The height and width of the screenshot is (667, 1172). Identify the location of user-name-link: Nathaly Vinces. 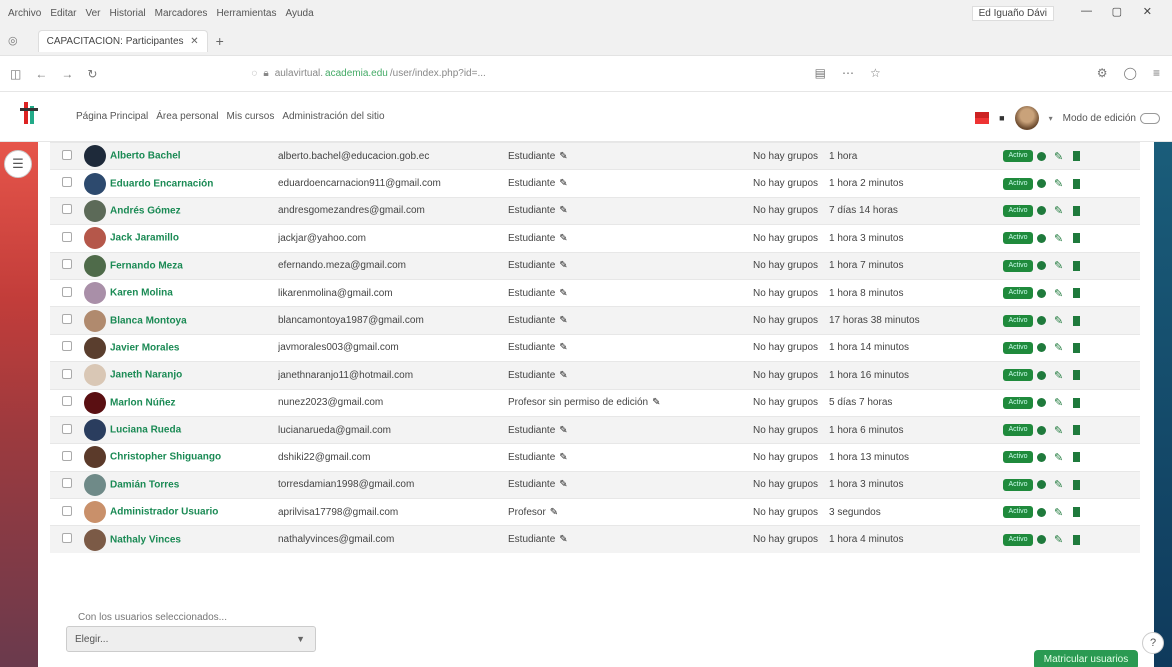
(145, 539).